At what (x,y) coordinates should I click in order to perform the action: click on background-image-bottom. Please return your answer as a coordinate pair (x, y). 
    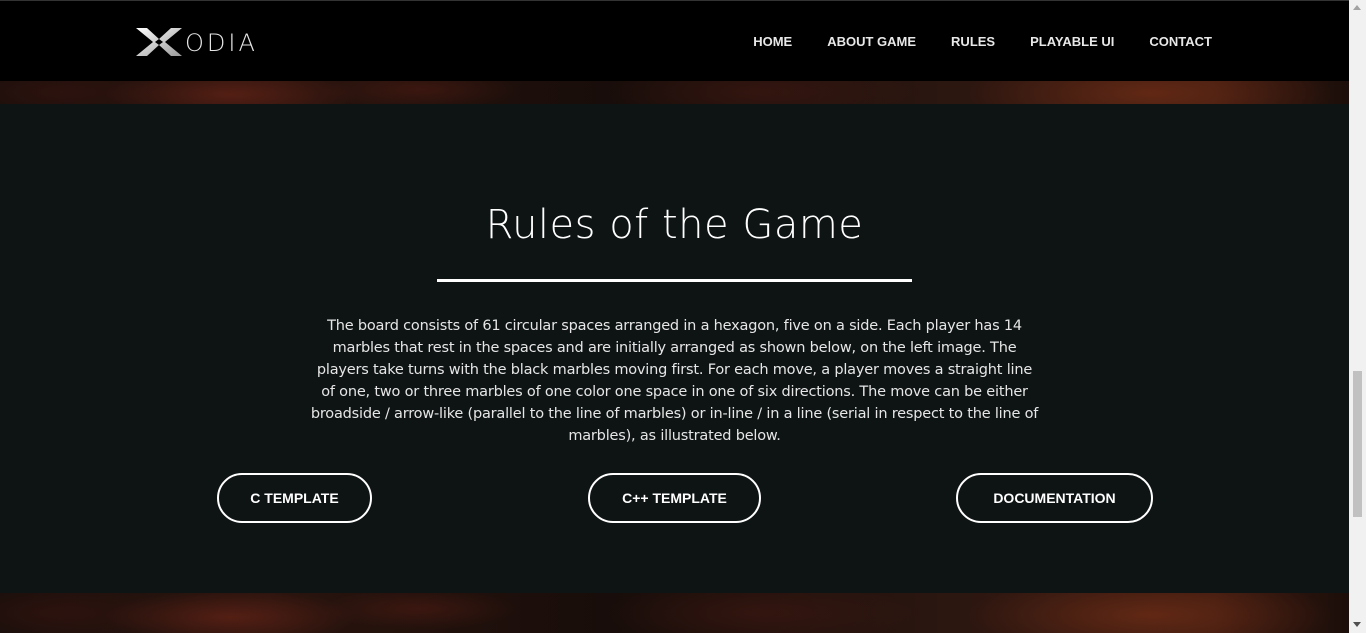
    Looking at the image, I should click on (674, 613).